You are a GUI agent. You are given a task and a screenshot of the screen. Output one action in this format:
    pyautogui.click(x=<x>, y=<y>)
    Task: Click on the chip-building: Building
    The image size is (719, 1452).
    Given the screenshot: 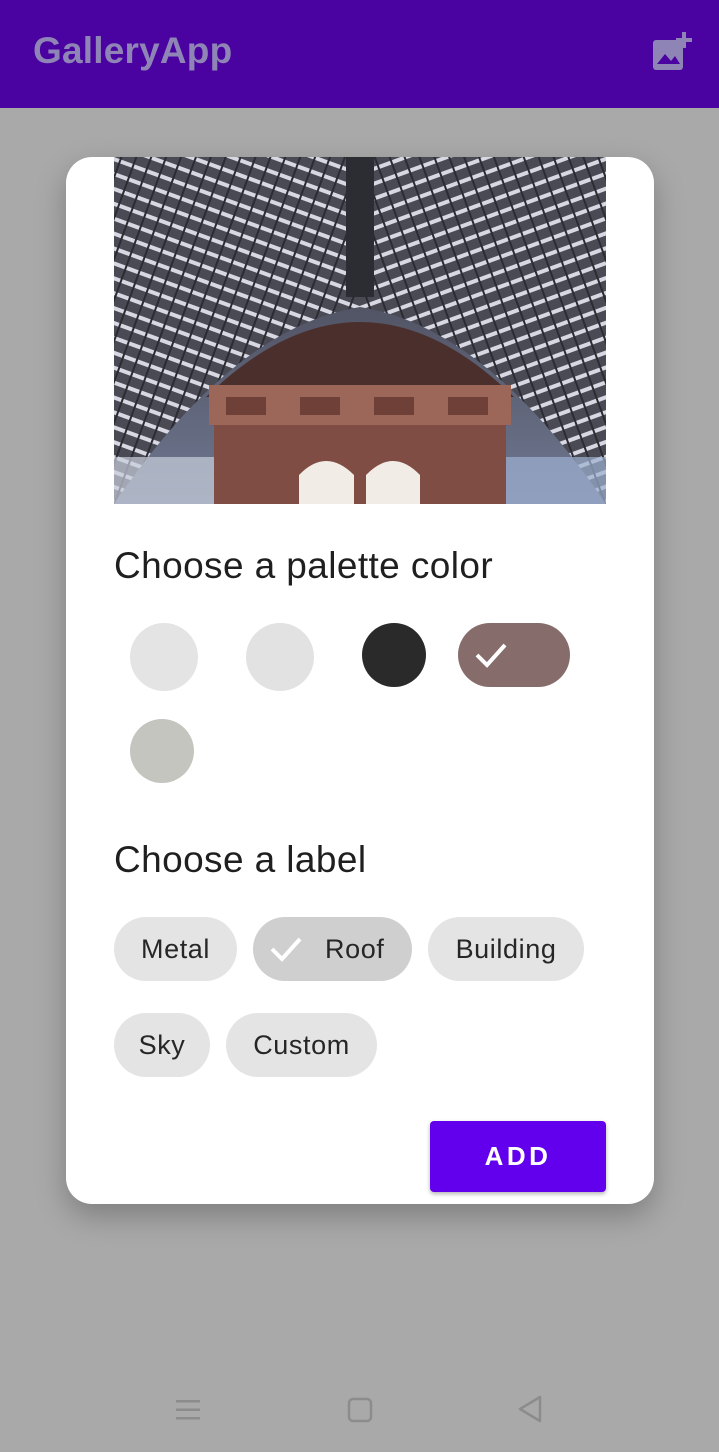 What is the action you would take?
    pyautogui.click(x=506, y=949)
    